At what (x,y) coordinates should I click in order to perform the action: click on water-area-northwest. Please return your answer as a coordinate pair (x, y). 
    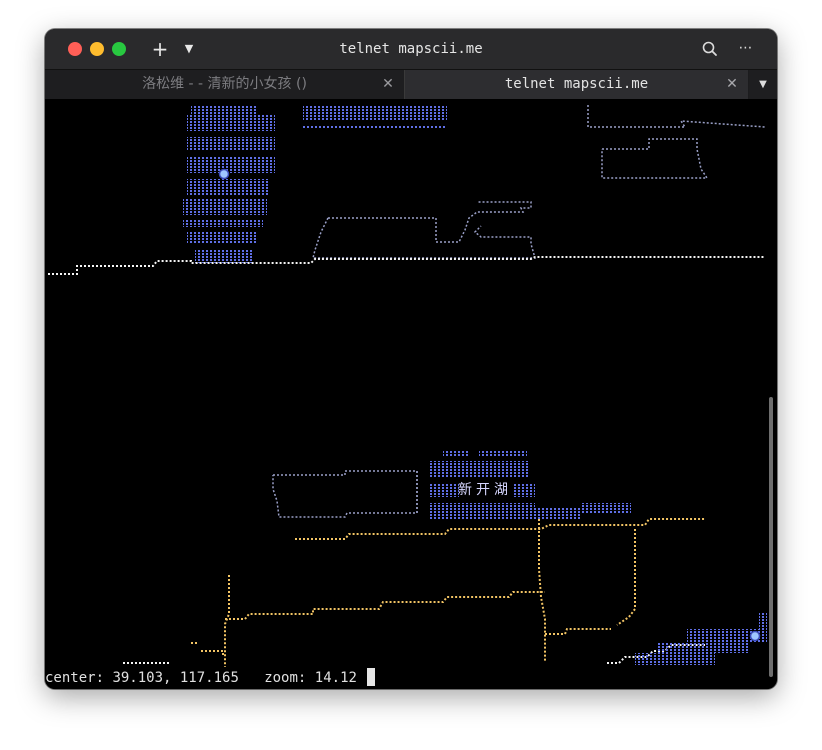
    Looking at the image, I should click on (229, 184).